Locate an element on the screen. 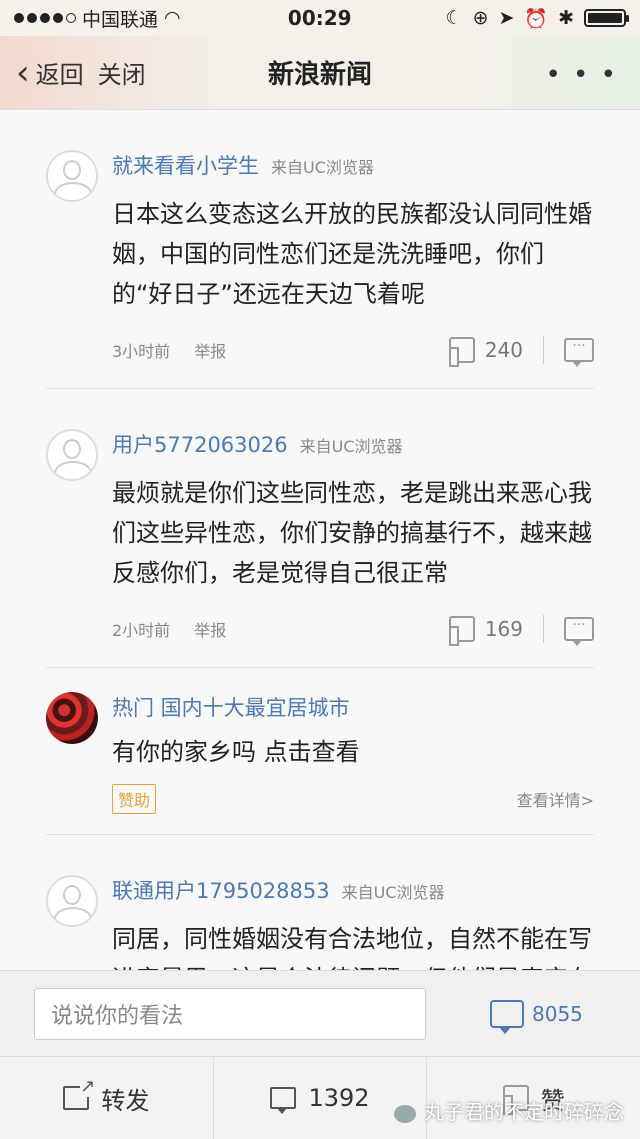  nav-bar: ‹ 返回 关闭 新浪新闻 • • • is located at coordinates (320, 73).